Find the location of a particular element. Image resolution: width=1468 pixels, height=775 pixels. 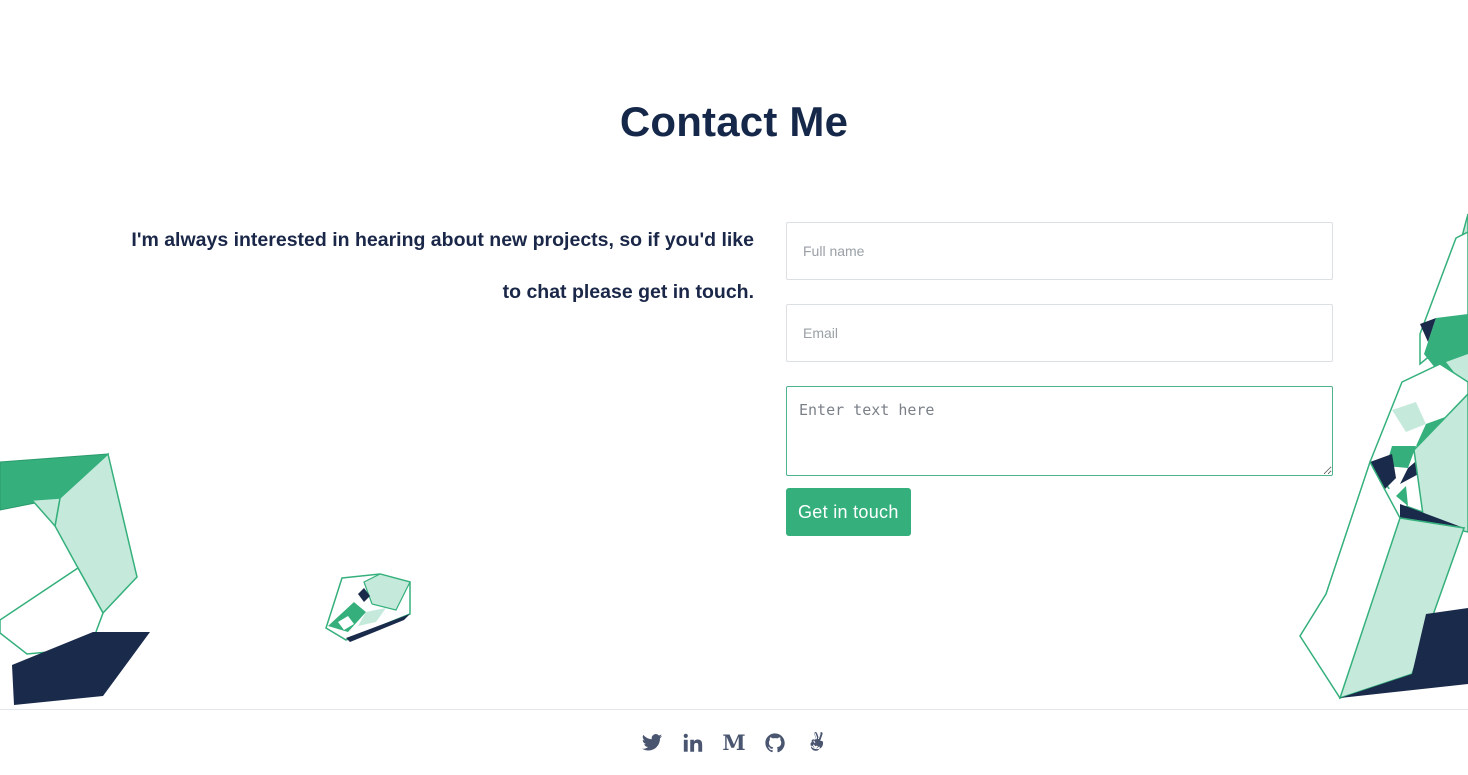

left-geometric-illustration is located at coordinates (75, 578).